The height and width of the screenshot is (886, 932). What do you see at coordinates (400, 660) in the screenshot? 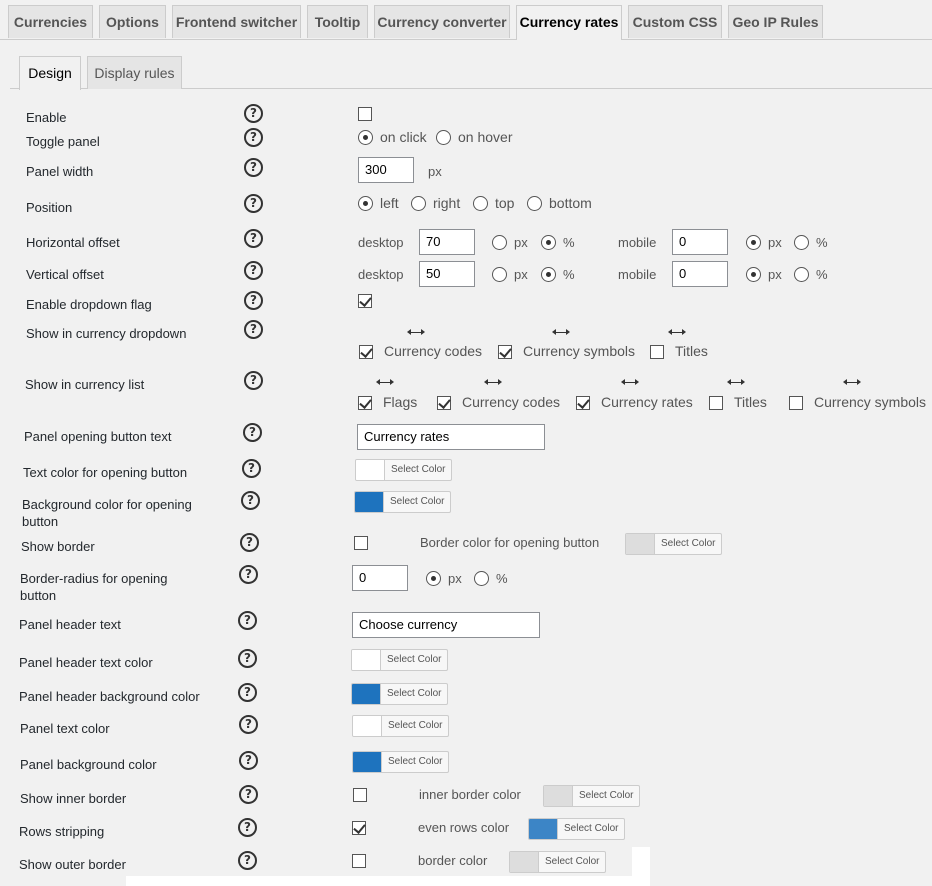
I see `panel-header-text-color-picker: Select Color` at bounding box center [400, 660].